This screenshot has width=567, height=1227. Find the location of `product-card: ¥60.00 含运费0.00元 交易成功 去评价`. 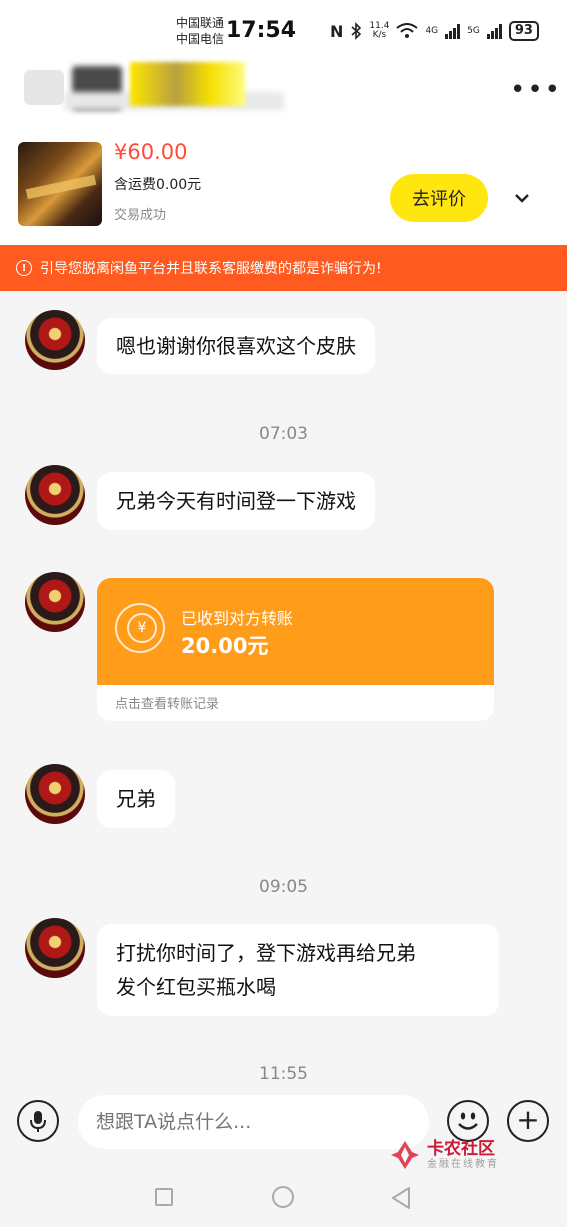

product-card: ¥60.00 含运费0.00元 交易成功 去评价 is located at coordinates (283, 188).